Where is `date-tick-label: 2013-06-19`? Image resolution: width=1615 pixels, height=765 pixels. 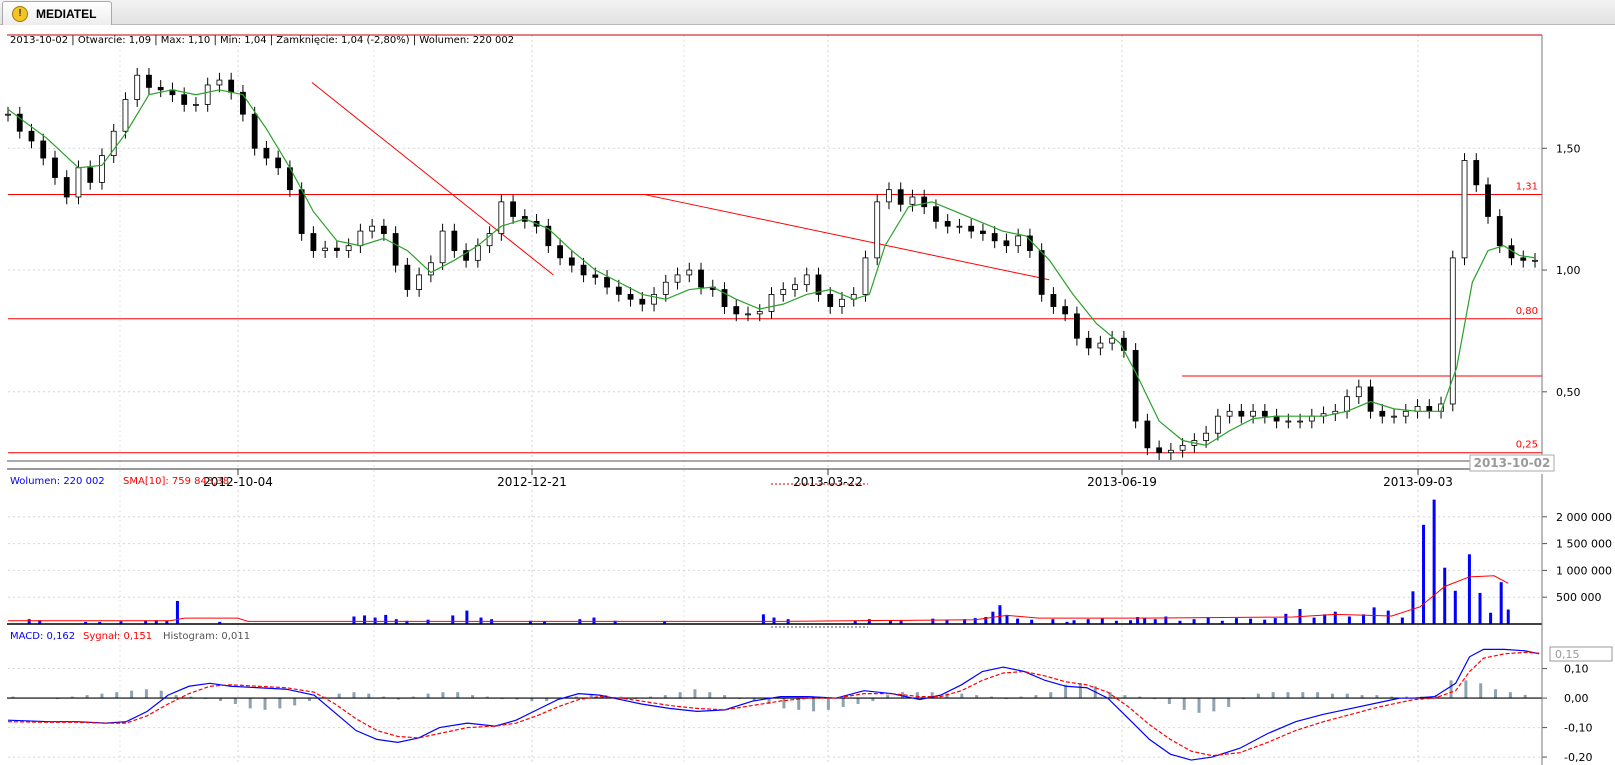
date-tick-label: 2013-06-19 is located at coordinates (1122, 482).